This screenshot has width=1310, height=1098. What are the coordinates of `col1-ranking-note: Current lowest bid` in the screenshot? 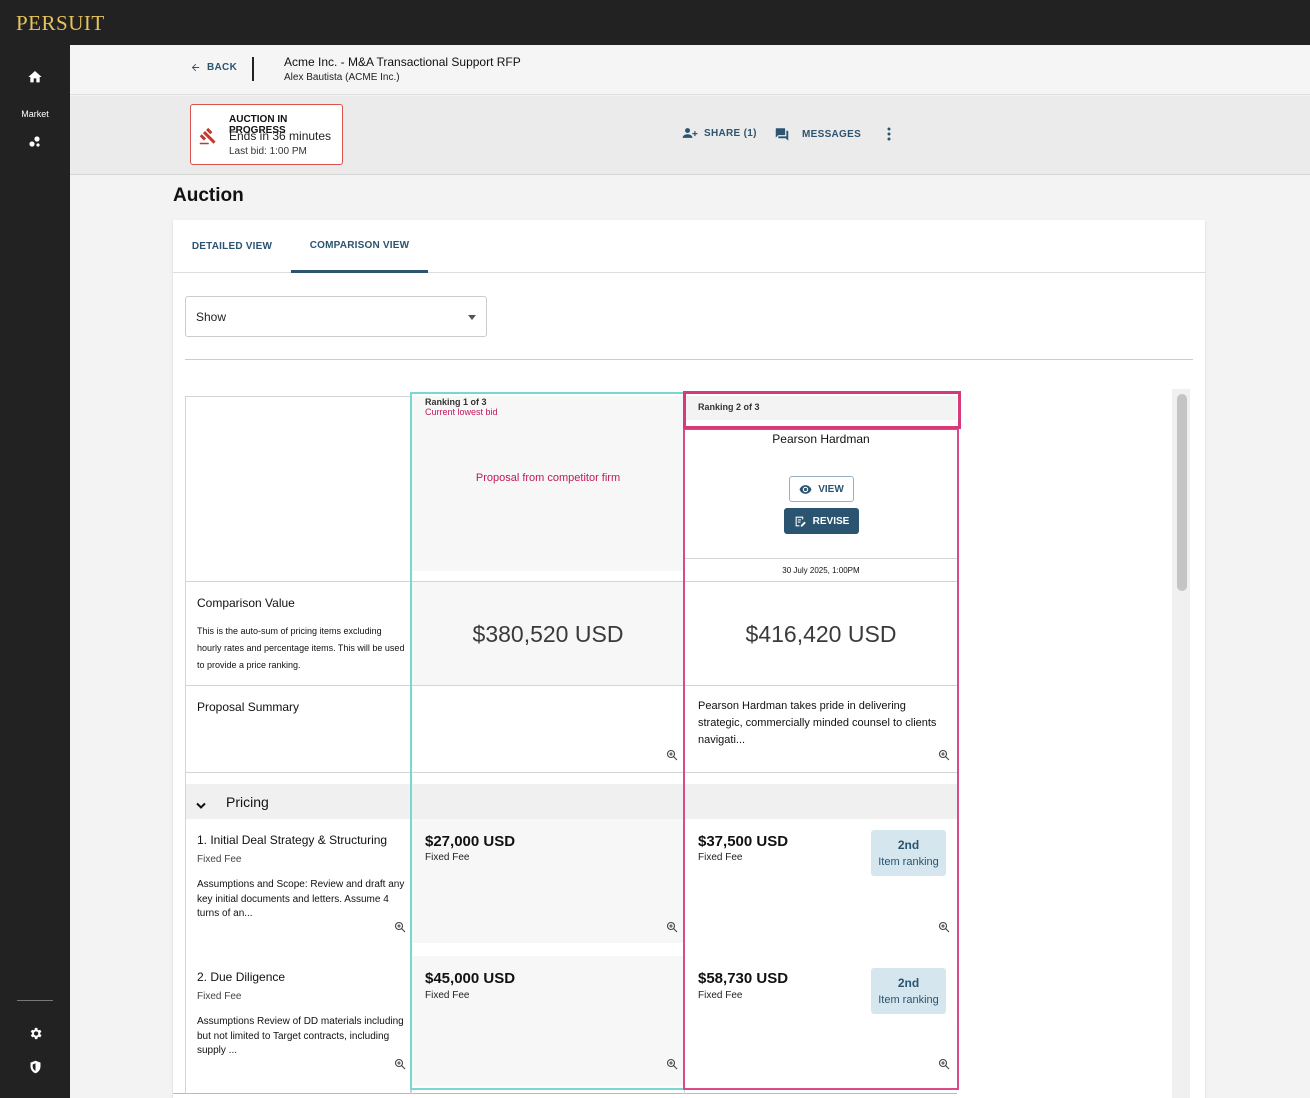 It's located at (461, 412).